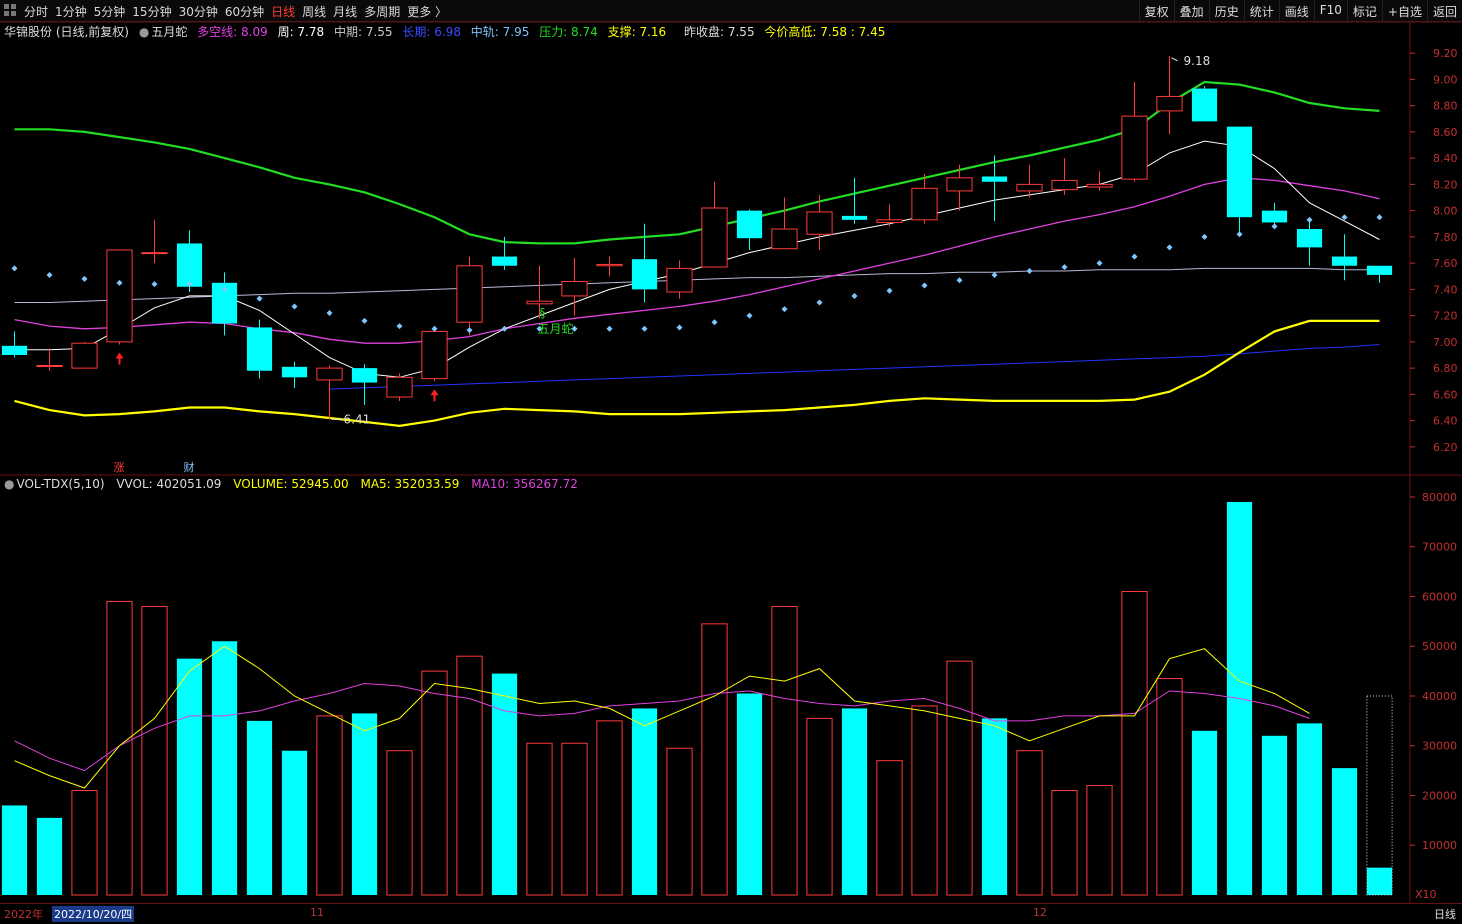 The image size is (1462, 924). I want to click on price-tick-label: 6.60, so click(1445, 394).